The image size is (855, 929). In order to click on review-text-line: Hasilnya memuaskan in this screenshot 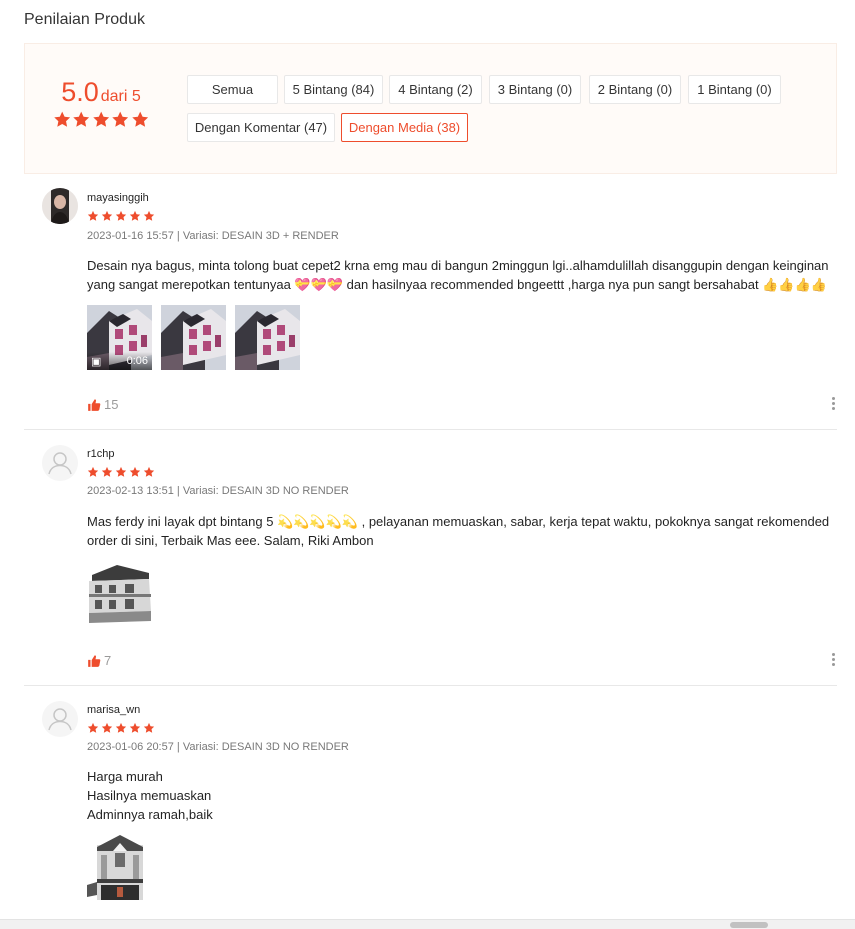, I will do `click(149, 795)`.